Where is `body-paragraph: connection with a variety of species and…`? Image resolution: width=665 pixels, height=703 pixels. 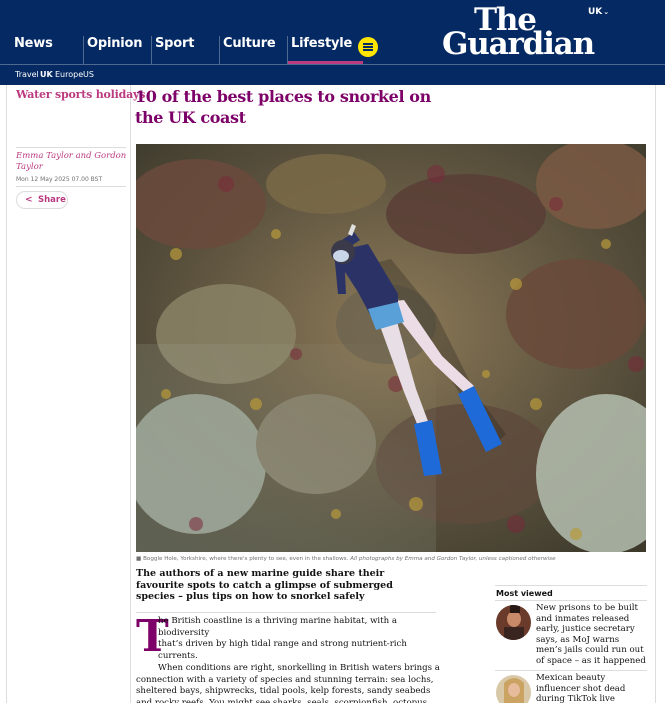 body-paragraph: connection with a variety of species and… is located at coordinates (285, 688).